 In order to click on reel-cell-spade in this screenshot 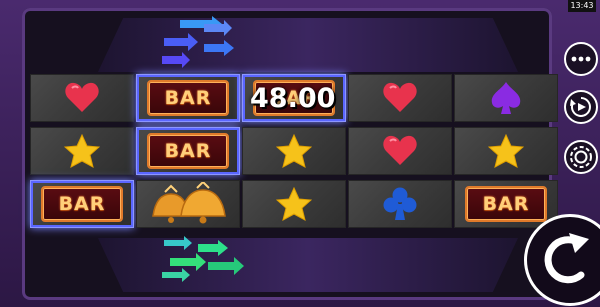, I will do `click(506, 98)`.